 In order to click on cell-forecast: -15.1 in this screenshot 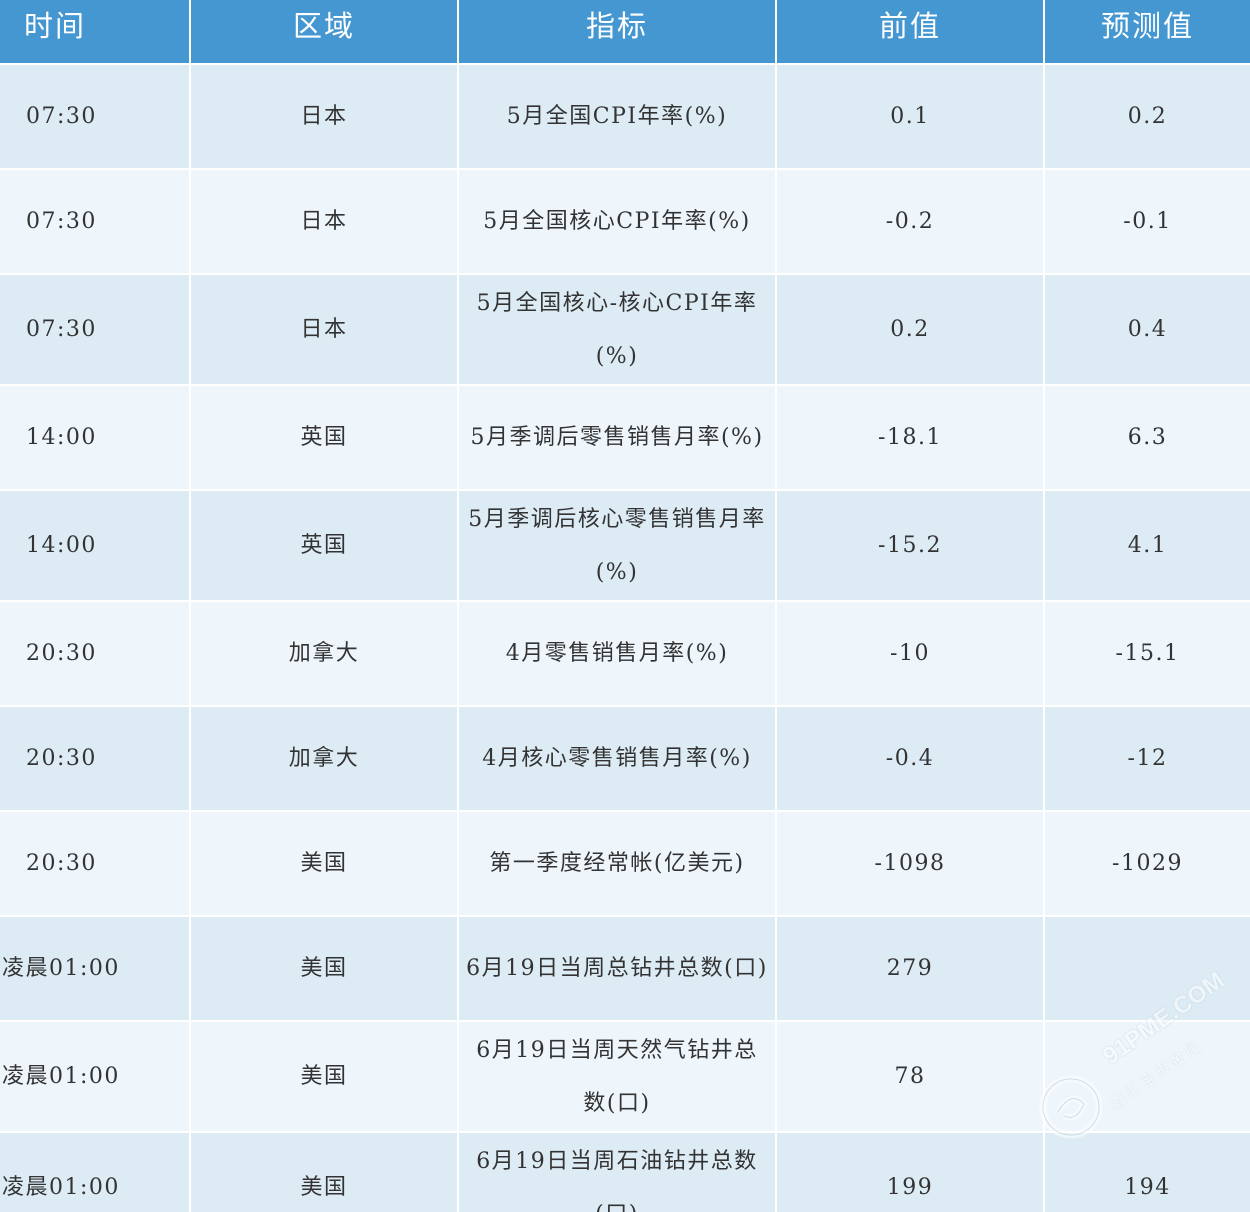, I will do `click(1147, 652)`.